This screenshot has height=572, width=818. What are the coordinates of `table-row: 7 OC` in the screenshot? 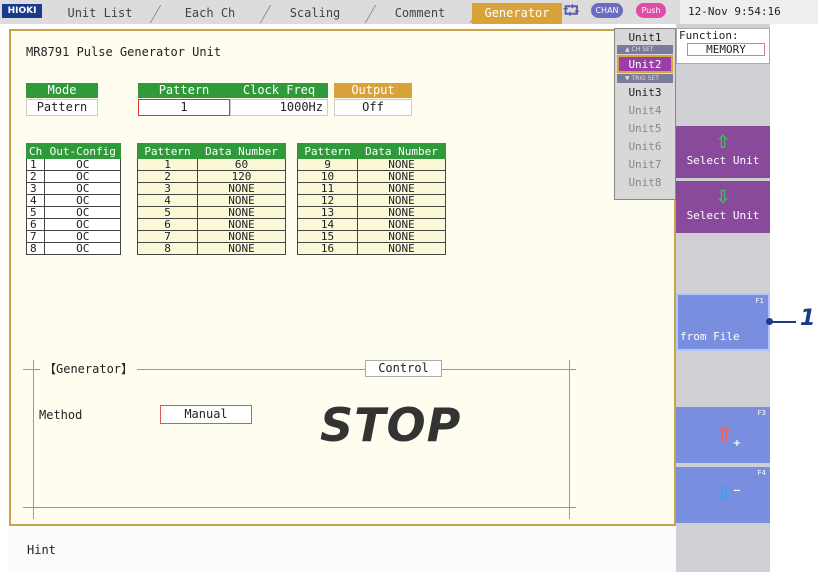 It's located at (73, 236).